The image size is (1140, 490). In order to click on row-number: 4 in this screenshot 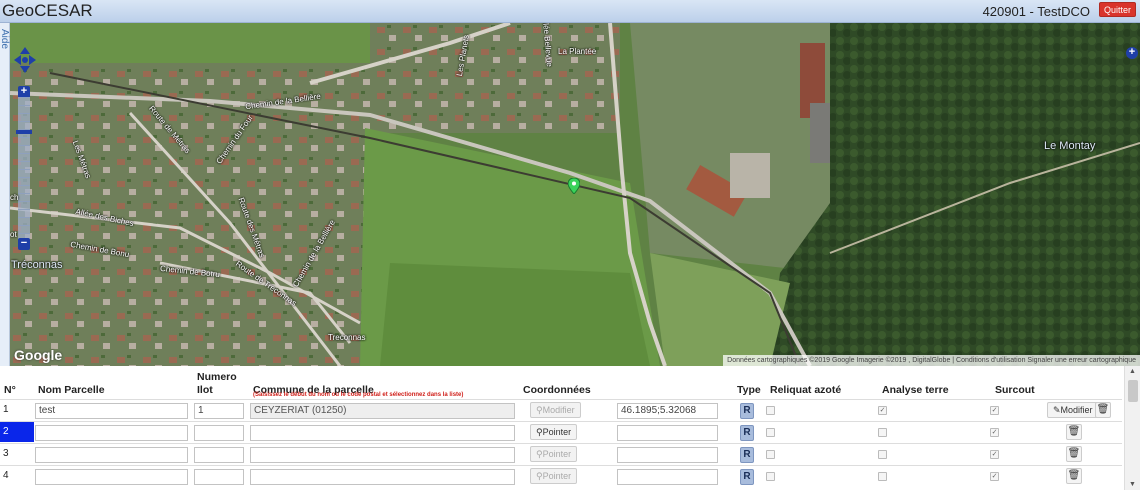, I will do `click(17, 476)`.